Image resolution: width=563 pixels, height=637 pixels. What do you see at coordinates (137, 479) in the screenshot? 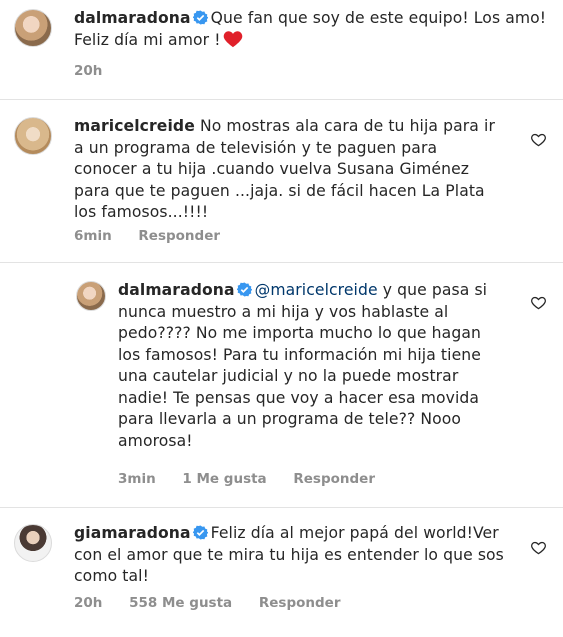
I see `comment-time: 3min` at bounding box center [137, 479].